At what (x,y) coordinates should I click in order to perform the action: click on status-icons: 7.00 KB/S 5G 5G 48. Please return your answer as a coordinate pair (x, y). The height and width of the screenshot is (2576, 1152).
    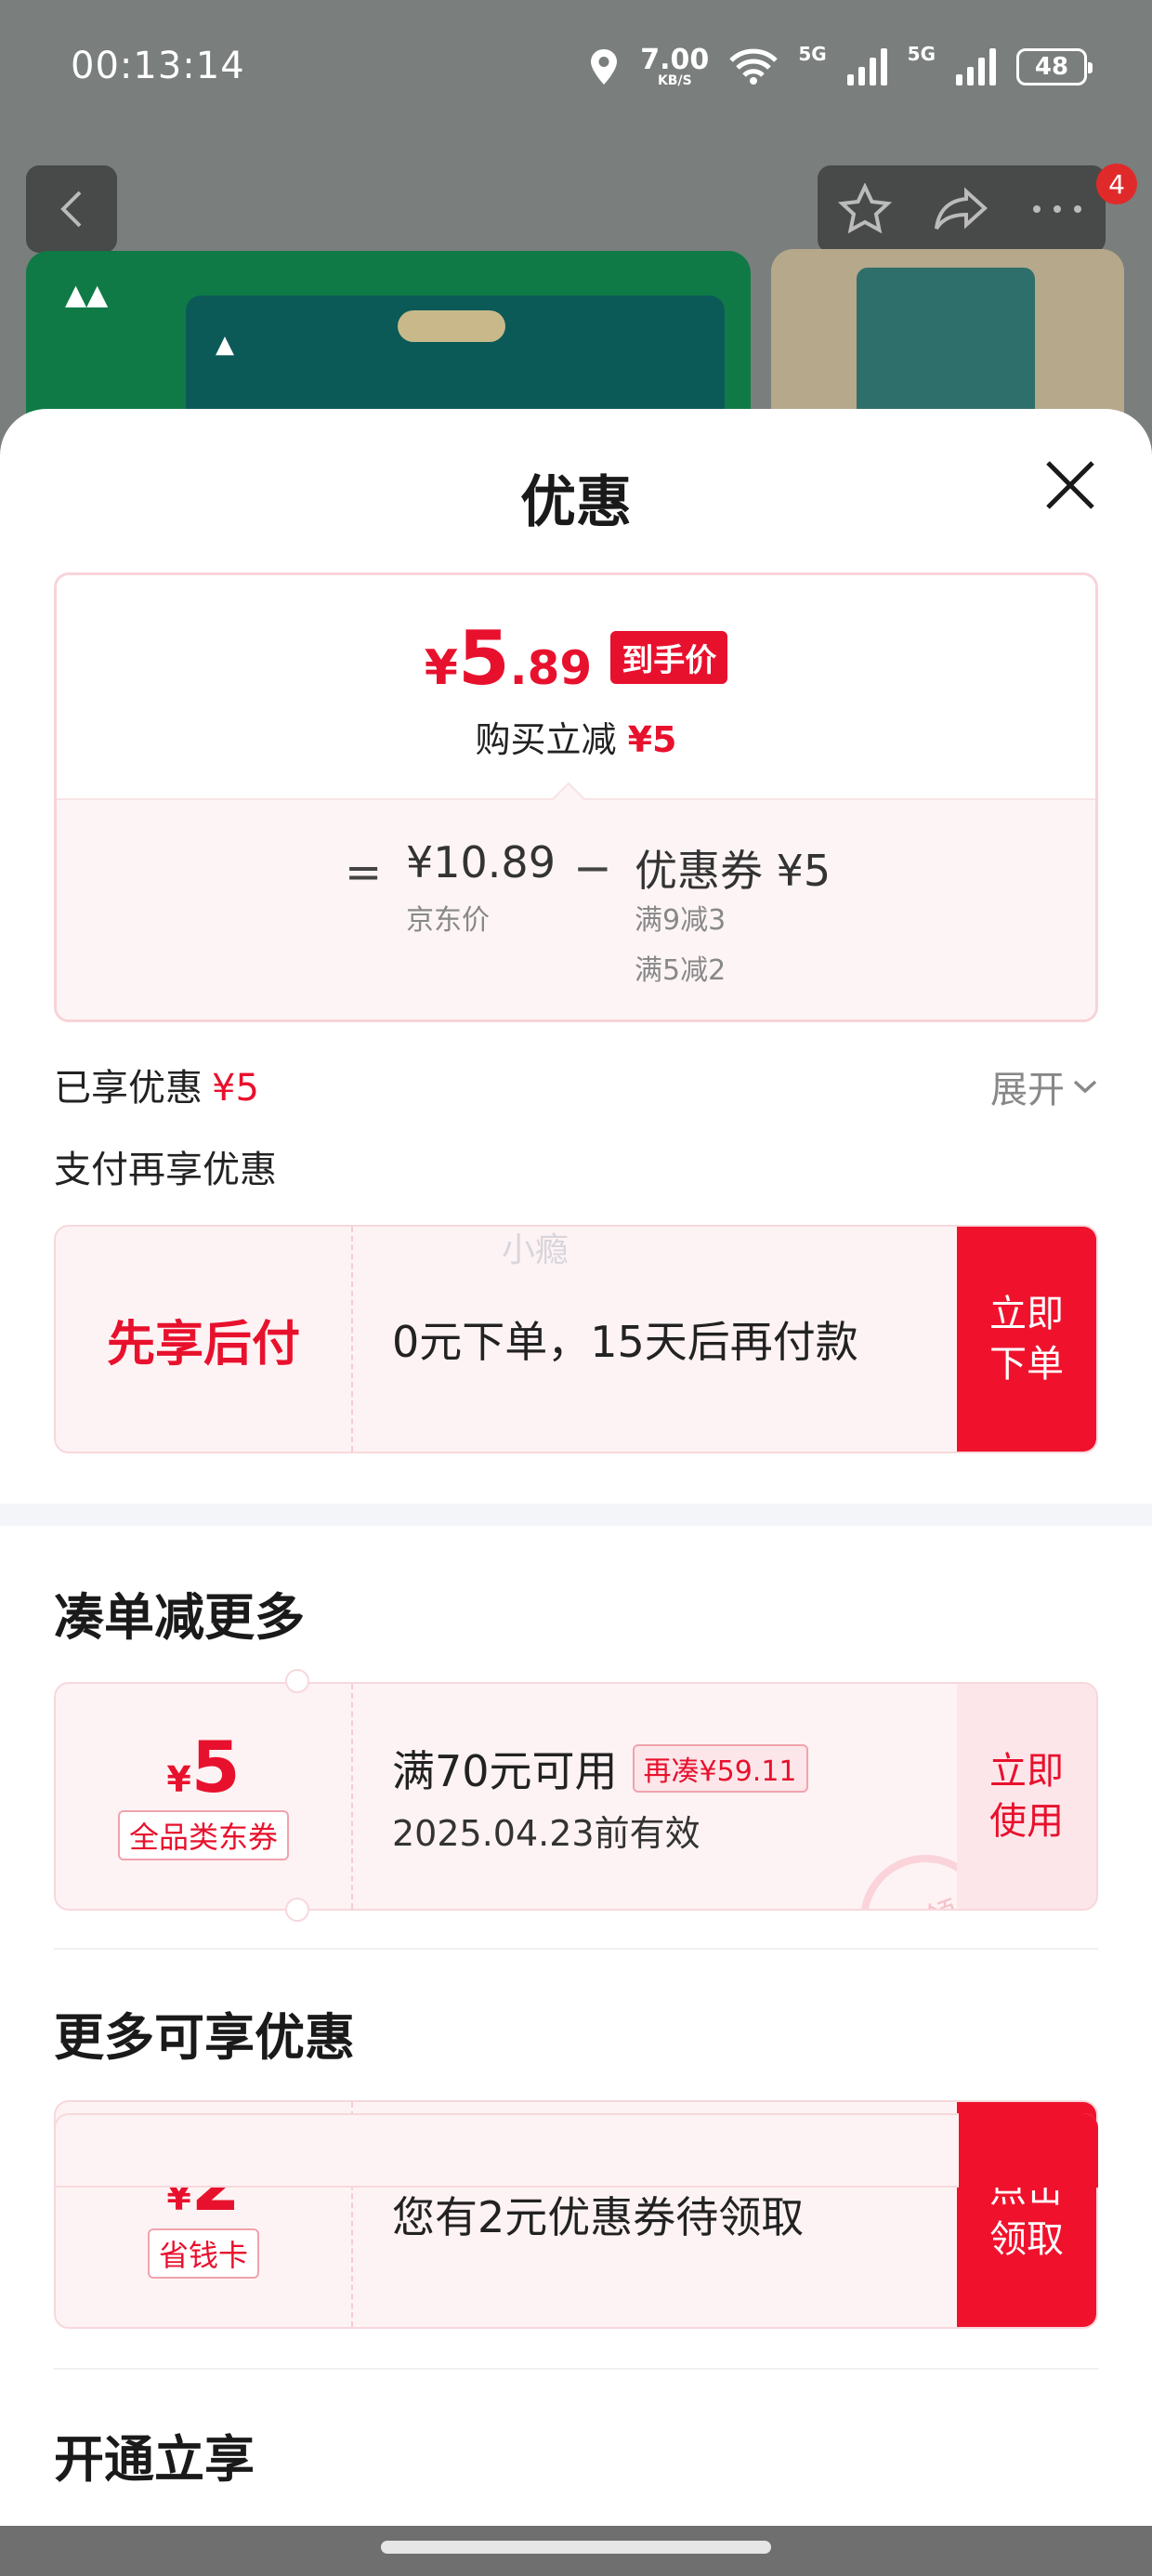
    Looking at the image, I should click on (840, 67).